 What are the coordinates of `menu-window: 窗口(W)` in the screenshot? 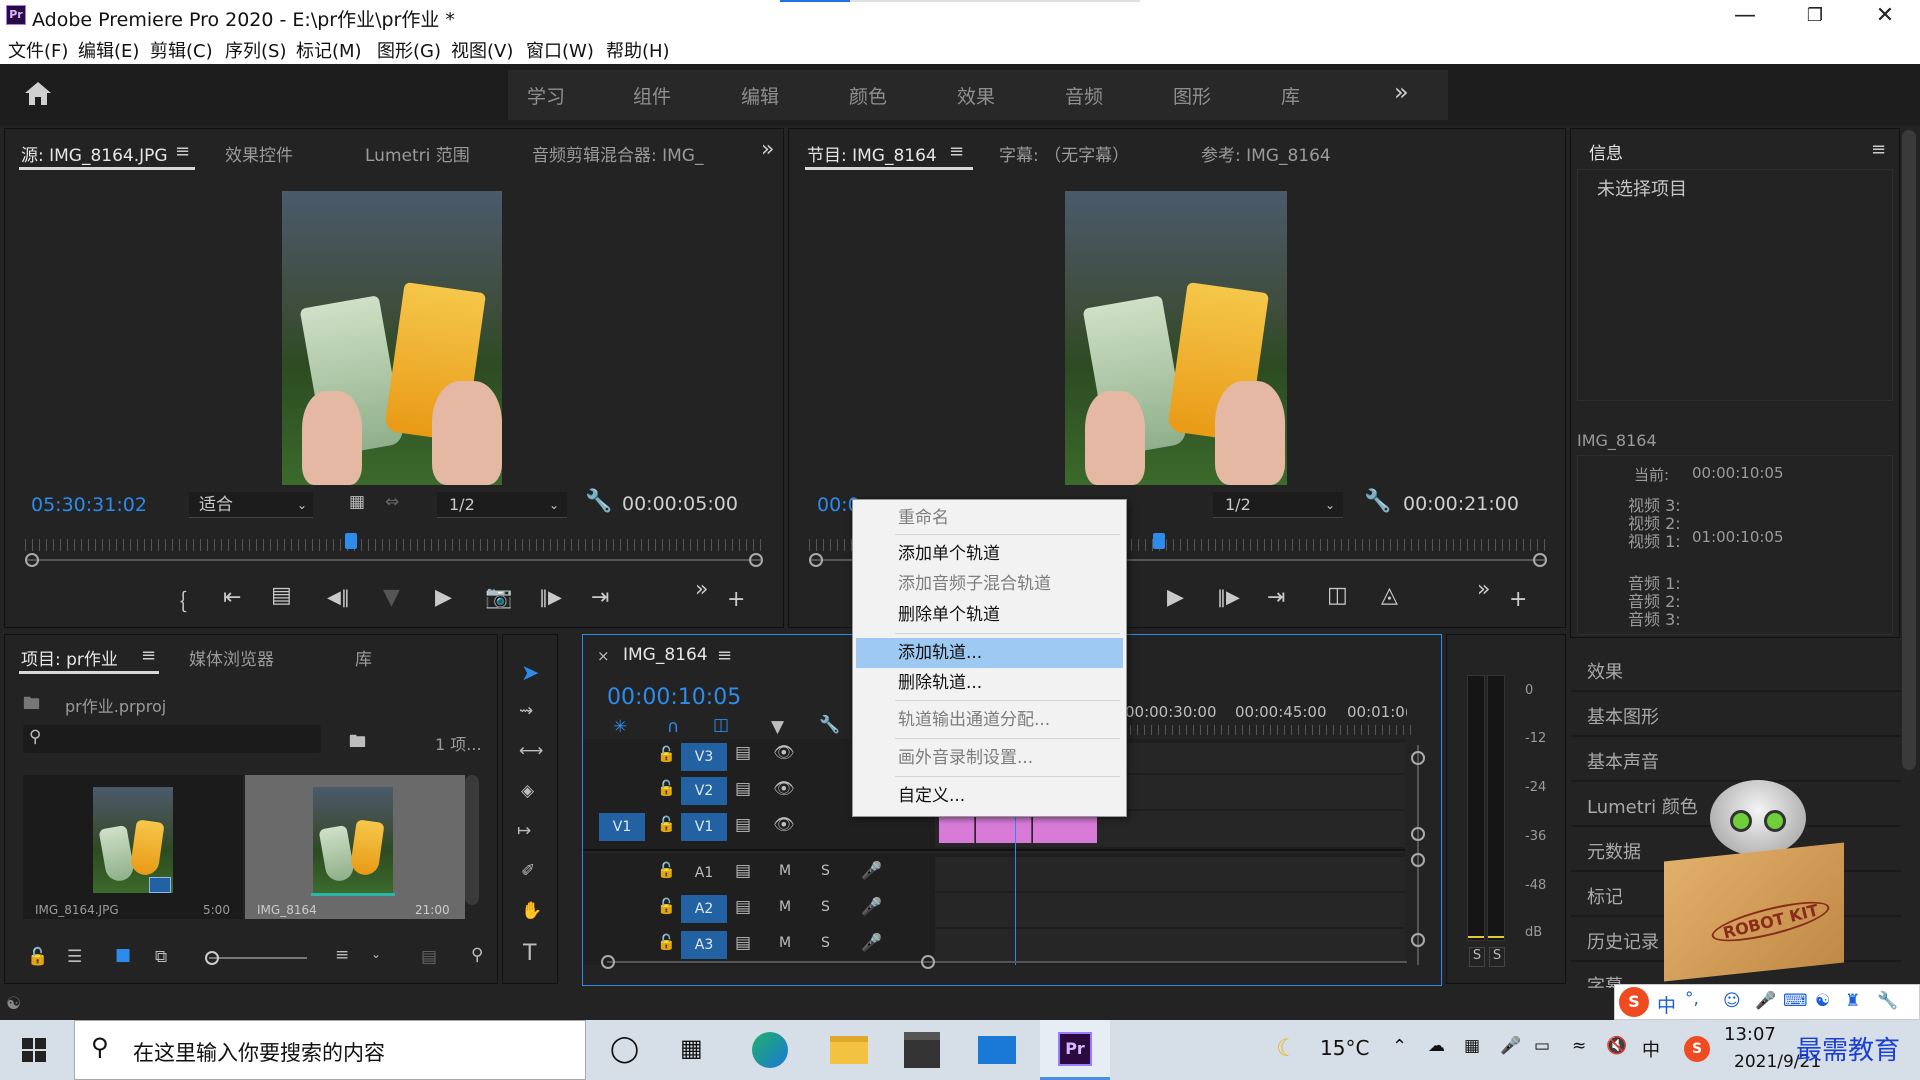 It's located at (560, 50).